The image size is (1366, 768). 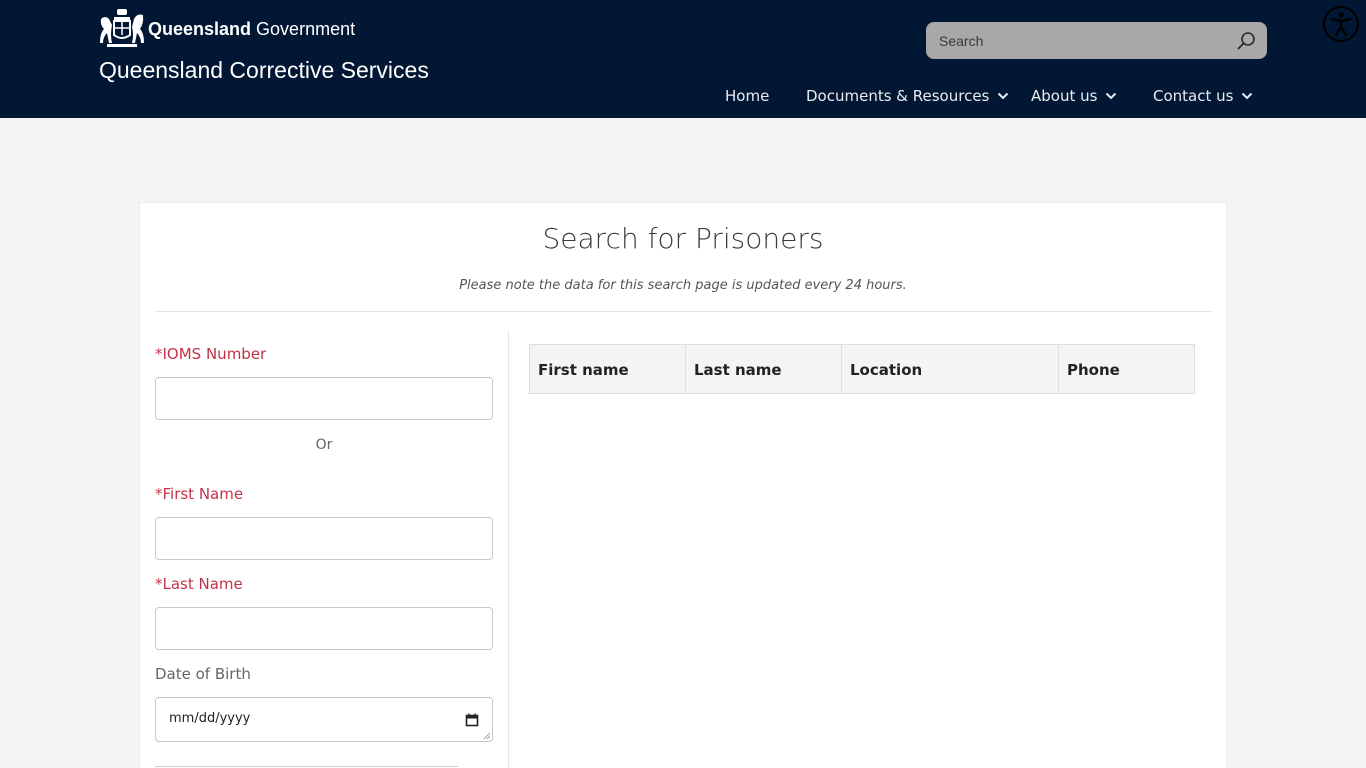 What do you see at coordinates (199, 584) in the screenshot?
I see `last-name-label: *Last Name` at bounding box center [199, 584].